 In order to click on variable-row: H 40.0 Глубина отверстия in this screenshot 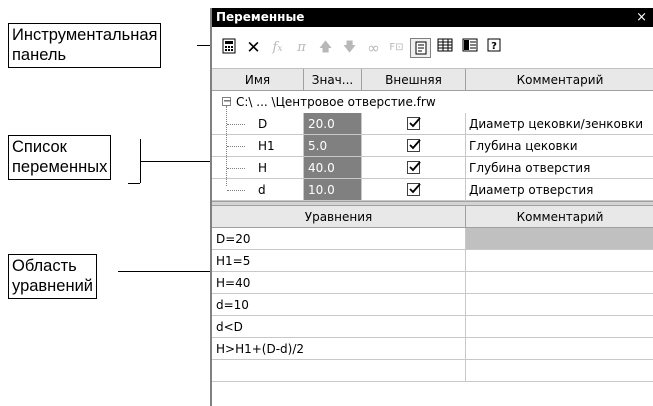, I will do `click(432, 168)`.